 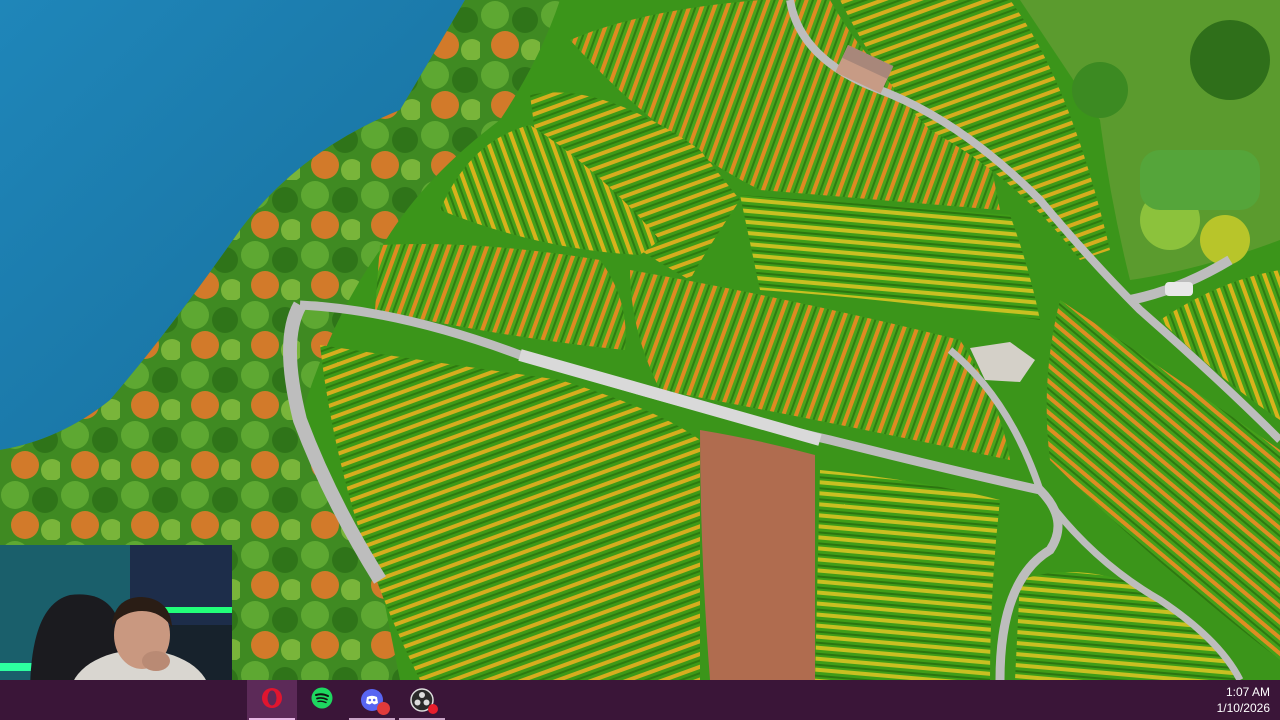 I want to click on clock-time: 1:07 AM, so click(x=1247, y=692).